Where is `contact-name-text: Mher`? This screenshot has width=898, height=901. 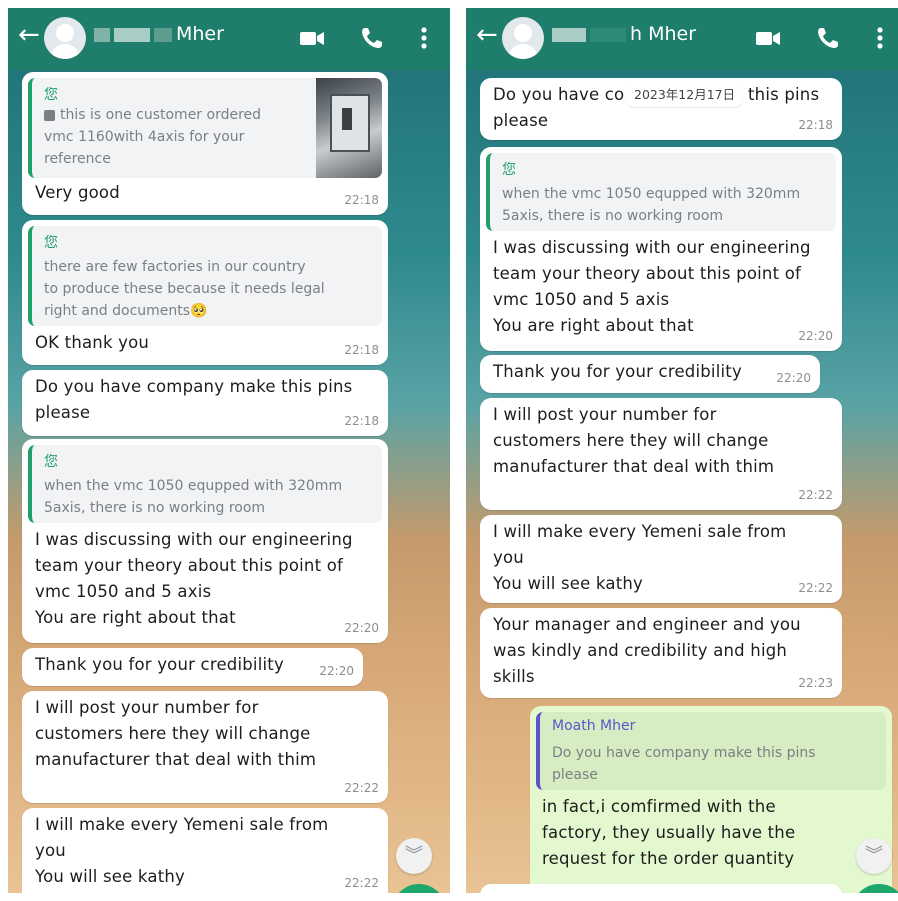
contact-name-text: Mher is located at coordinates (200, 34).